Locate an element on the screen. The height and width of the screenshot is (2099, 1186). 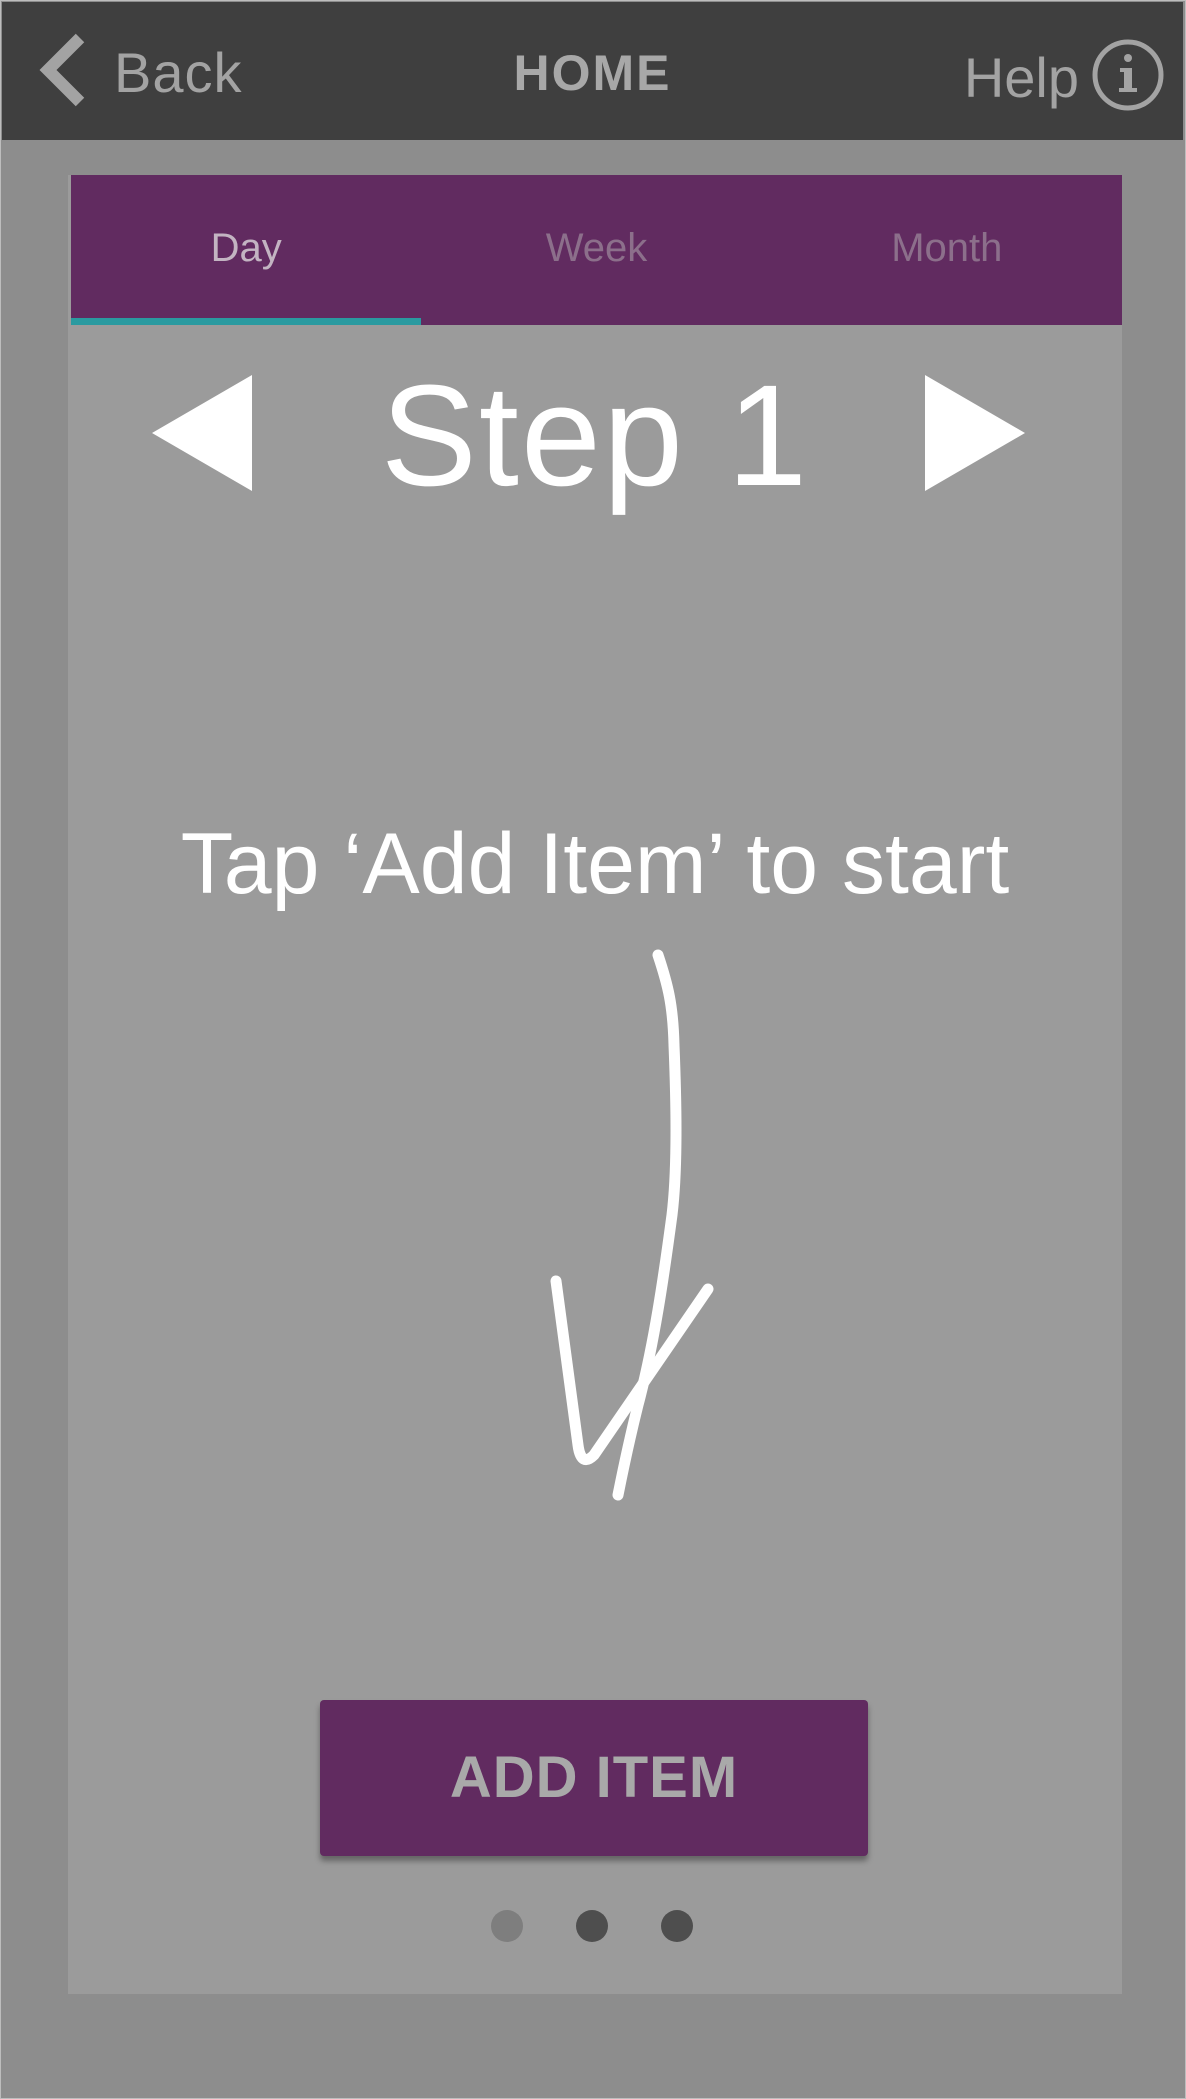
step-navigator: Step 1 is located at coordinates (595, 436).